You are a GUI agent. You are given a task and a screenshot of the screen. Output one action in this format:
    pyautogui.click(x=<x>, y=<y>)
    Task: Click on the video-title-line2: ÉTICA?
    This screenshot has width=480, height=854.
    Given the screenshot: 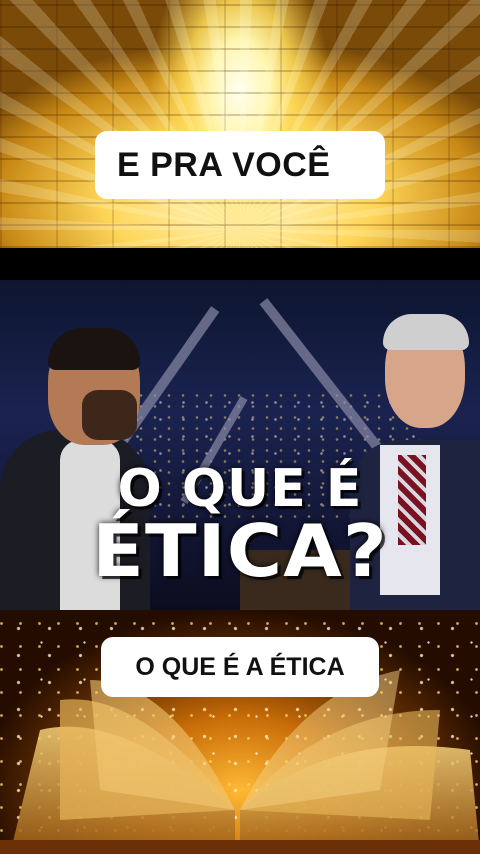 What is the action you would take?
    pyautogui.click(x=240, y=551)
    